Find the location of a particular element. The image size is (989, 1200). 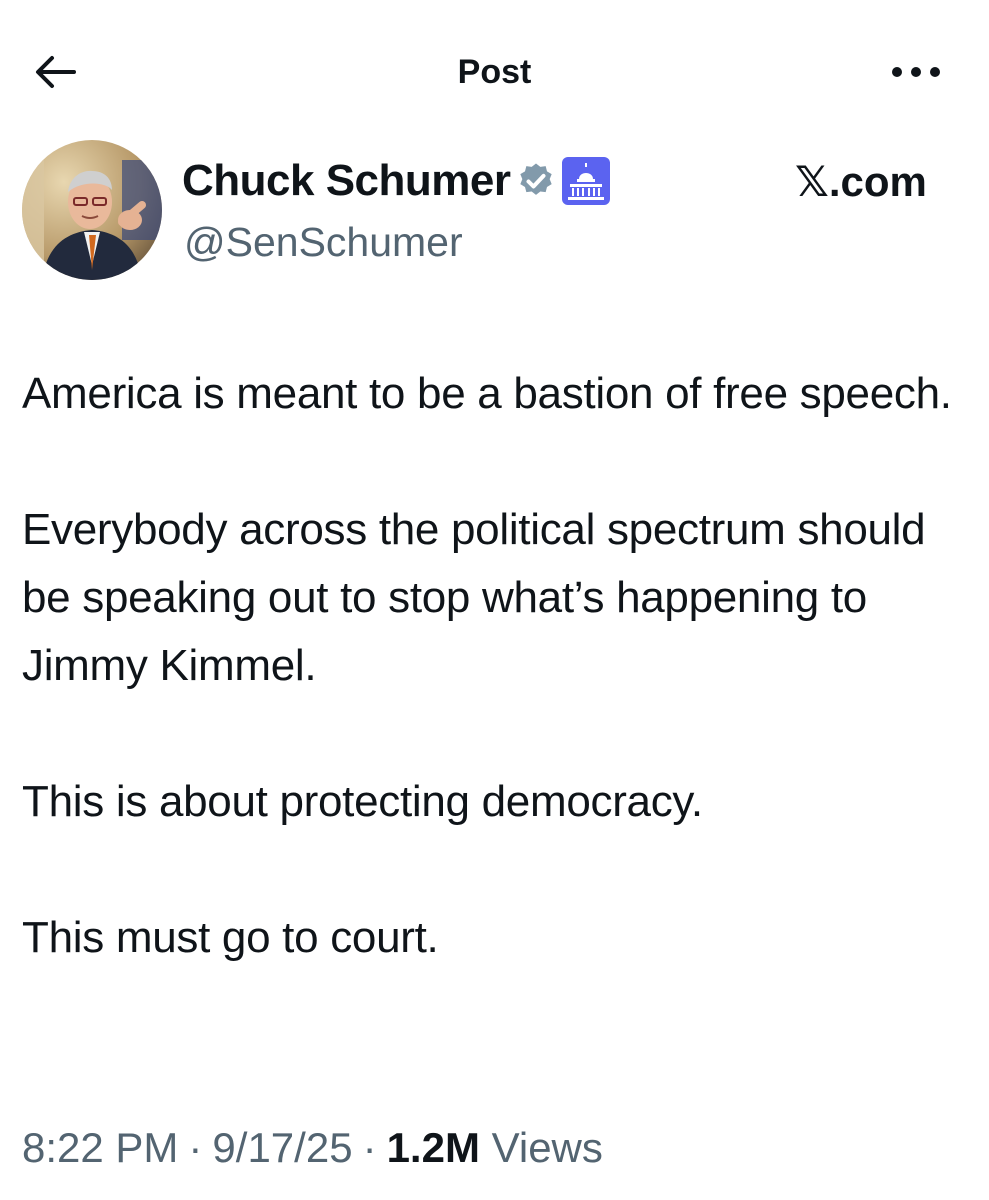

author-name: Chuck Schumer is located at coordinates (396, 181).